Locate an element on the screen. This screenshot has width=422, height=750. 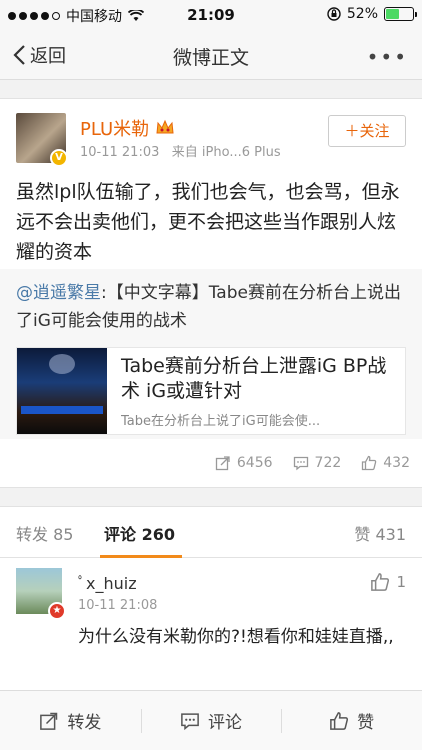
link-title: Tabe赛前分析台上泄露iG BP战术 iG或遭针对 is located at coordinates (254, 378).